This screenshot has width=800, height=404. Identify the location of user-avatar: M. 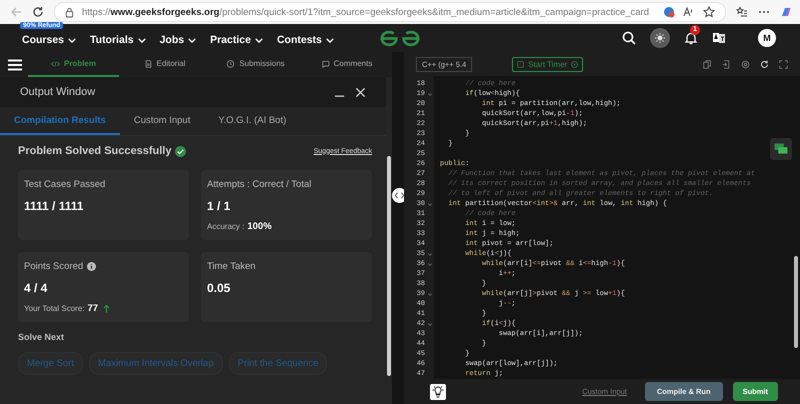
(767, 38).